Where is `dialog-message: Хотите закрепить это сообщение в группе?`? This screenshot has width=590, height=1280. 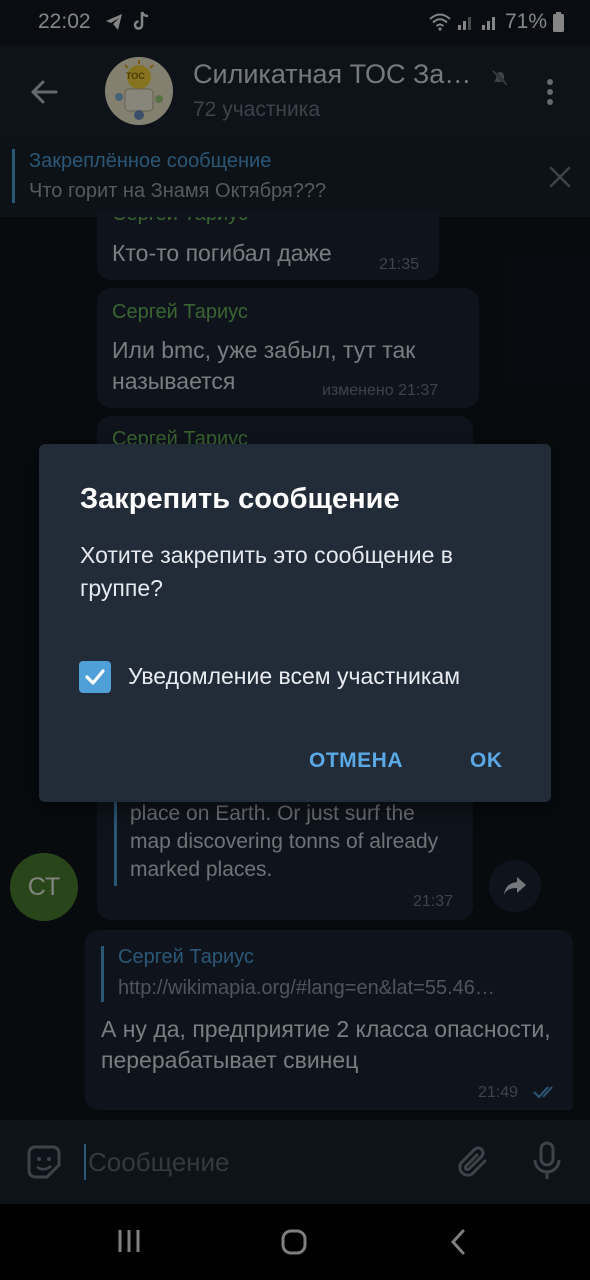 dialog-message: Хотите закрепить это сообщение в группе? is located at coordinates (267, 571).